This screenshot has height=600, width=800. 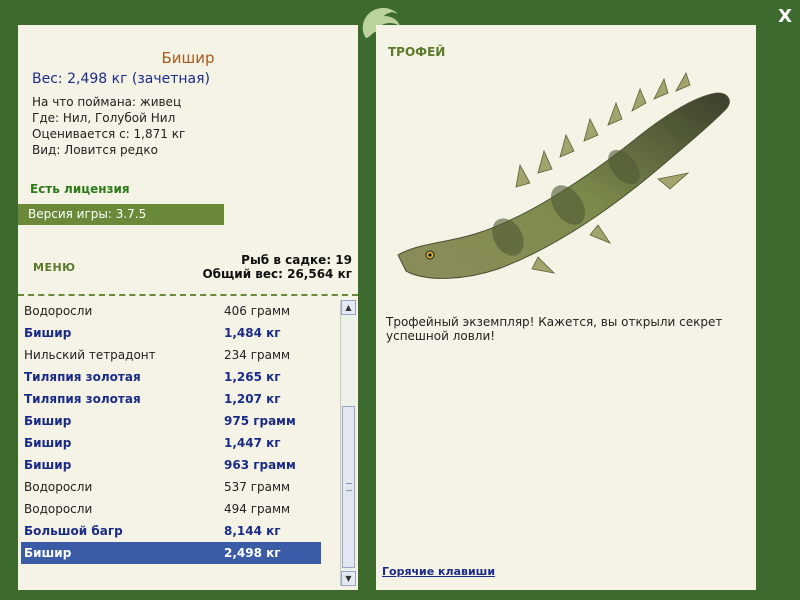 I want to click on scrollbar-thumb, so click(x=348, y=487).